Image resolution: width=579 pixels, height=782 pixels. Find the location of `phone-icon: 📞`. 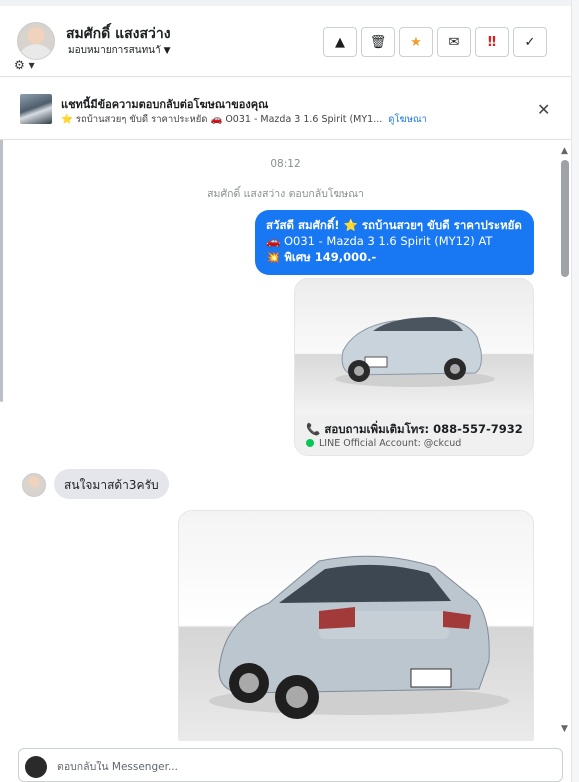

phone-icon: 📞 is located at coordinates (313, 429).